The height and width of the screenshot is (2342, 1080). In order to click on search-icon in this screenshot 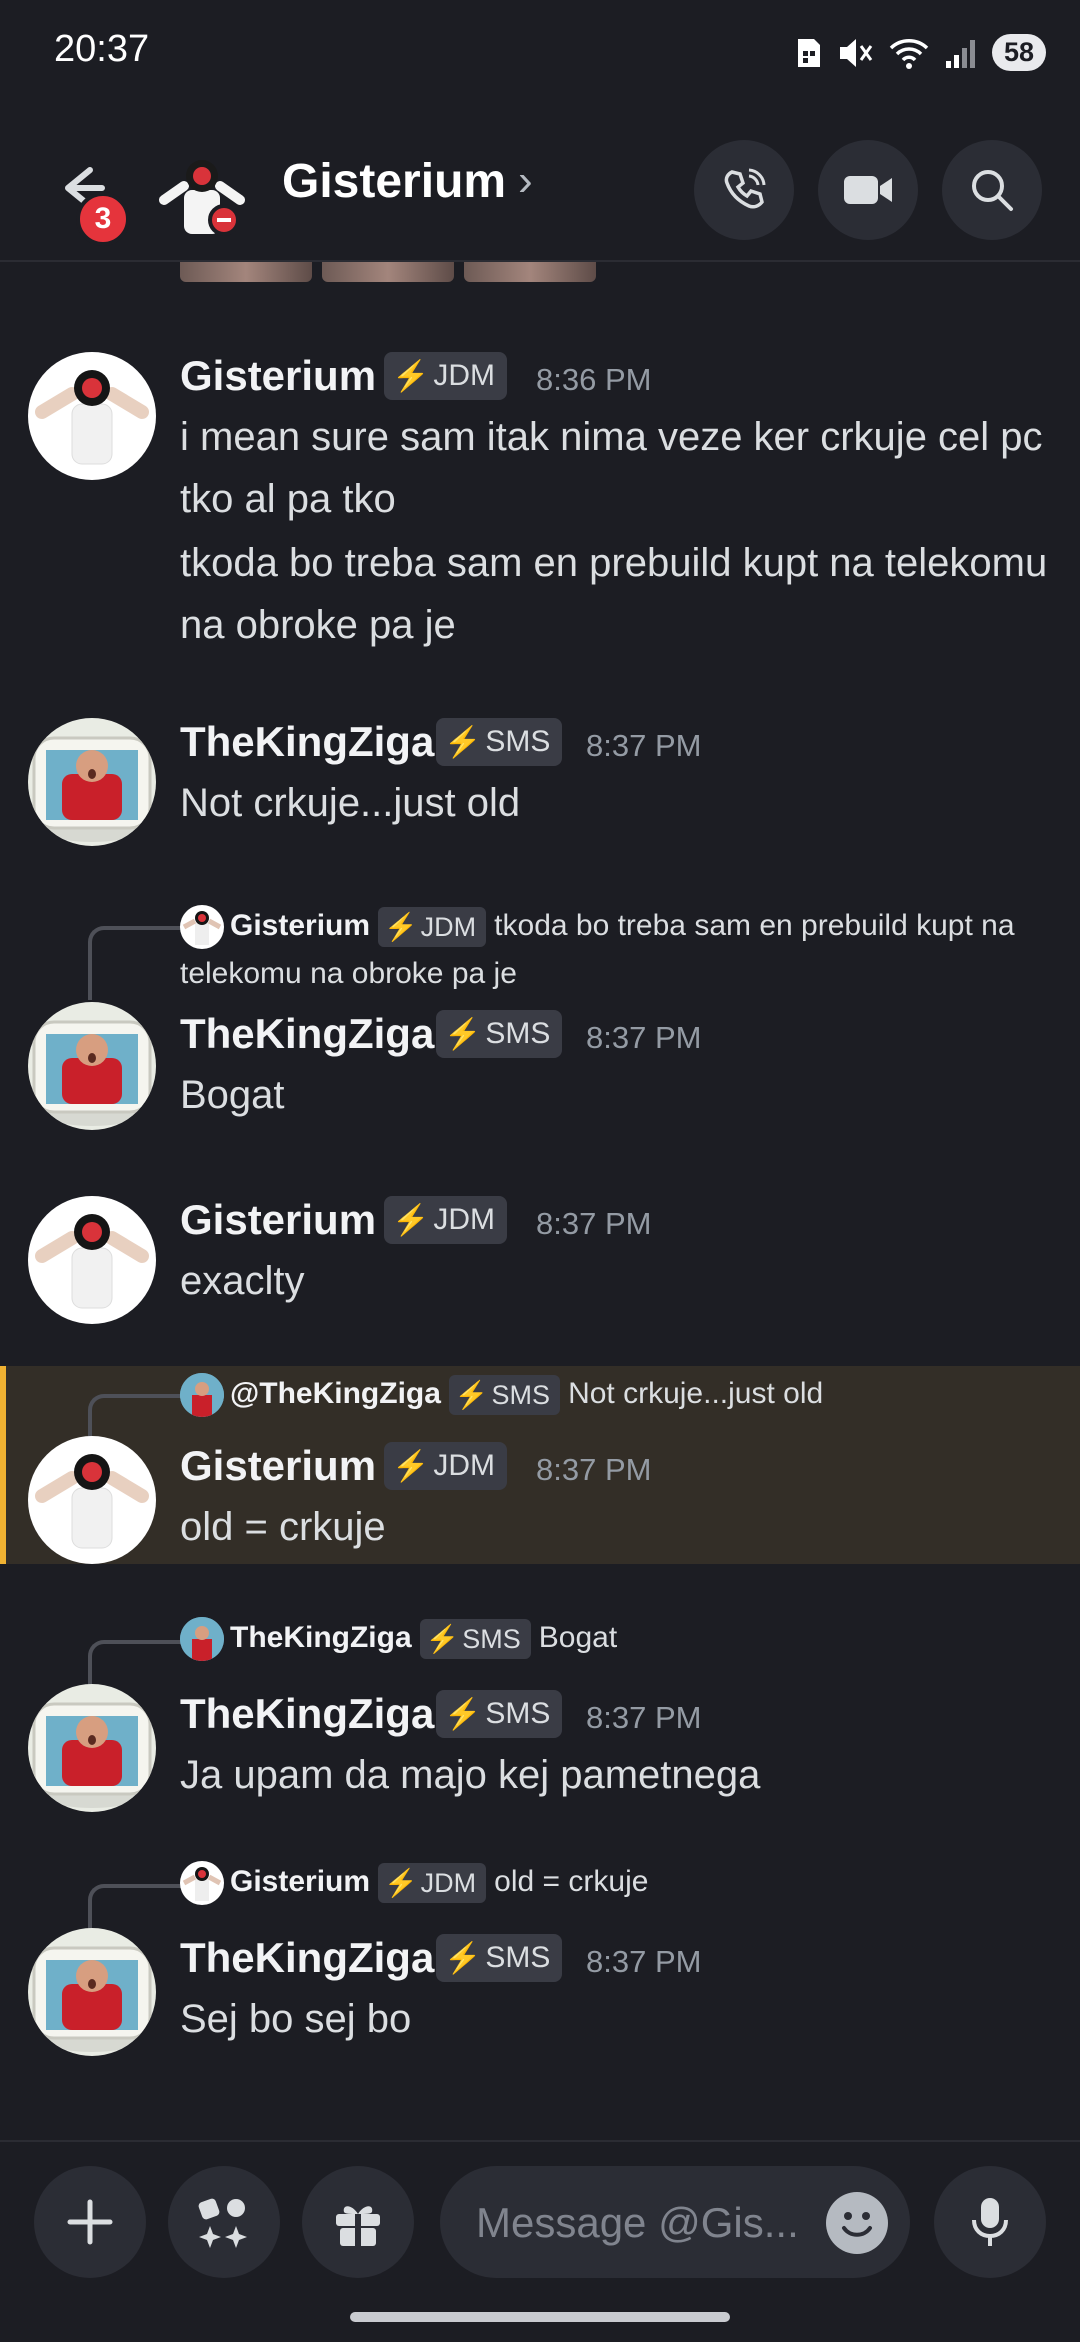, I will do `click(992, 190)`.